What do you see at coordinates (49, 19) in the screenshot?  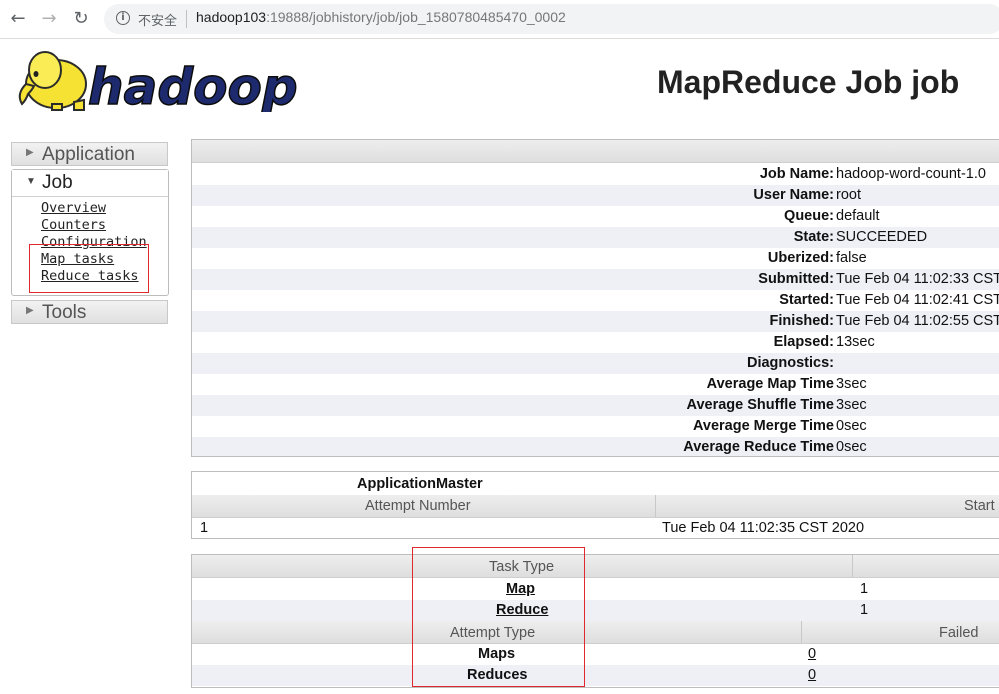 I see `forward-arrow-icon: →` at bounding box center [49, 19].